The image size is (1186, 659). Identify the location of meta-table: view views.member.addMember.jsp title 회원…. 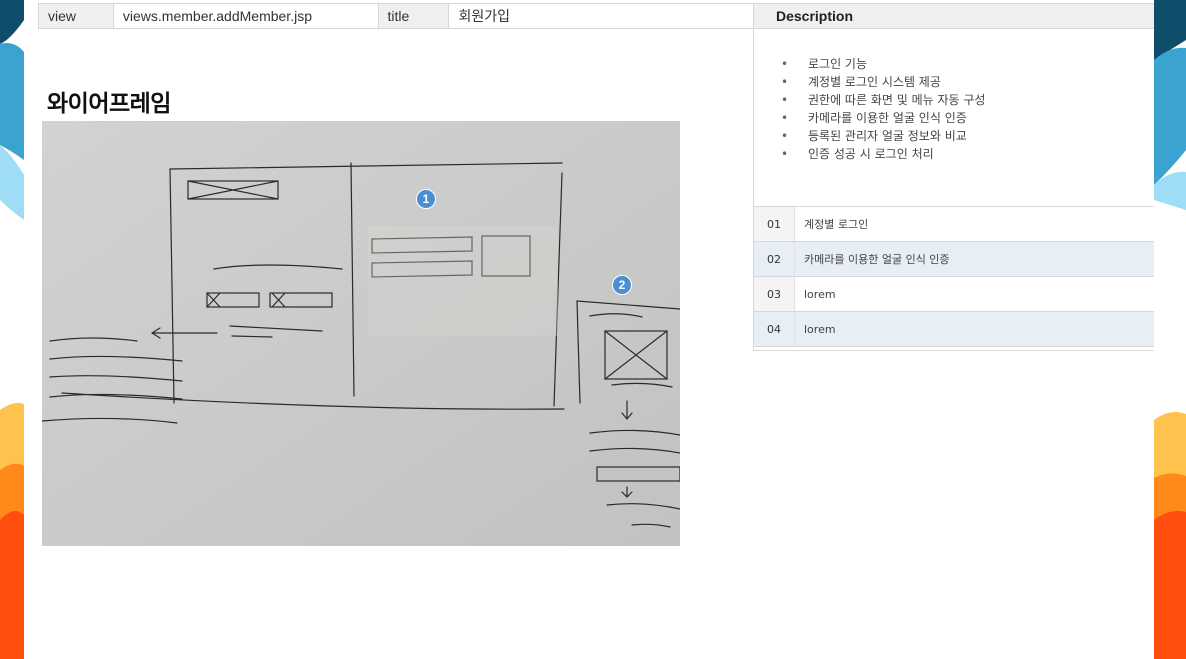
(396, 16).